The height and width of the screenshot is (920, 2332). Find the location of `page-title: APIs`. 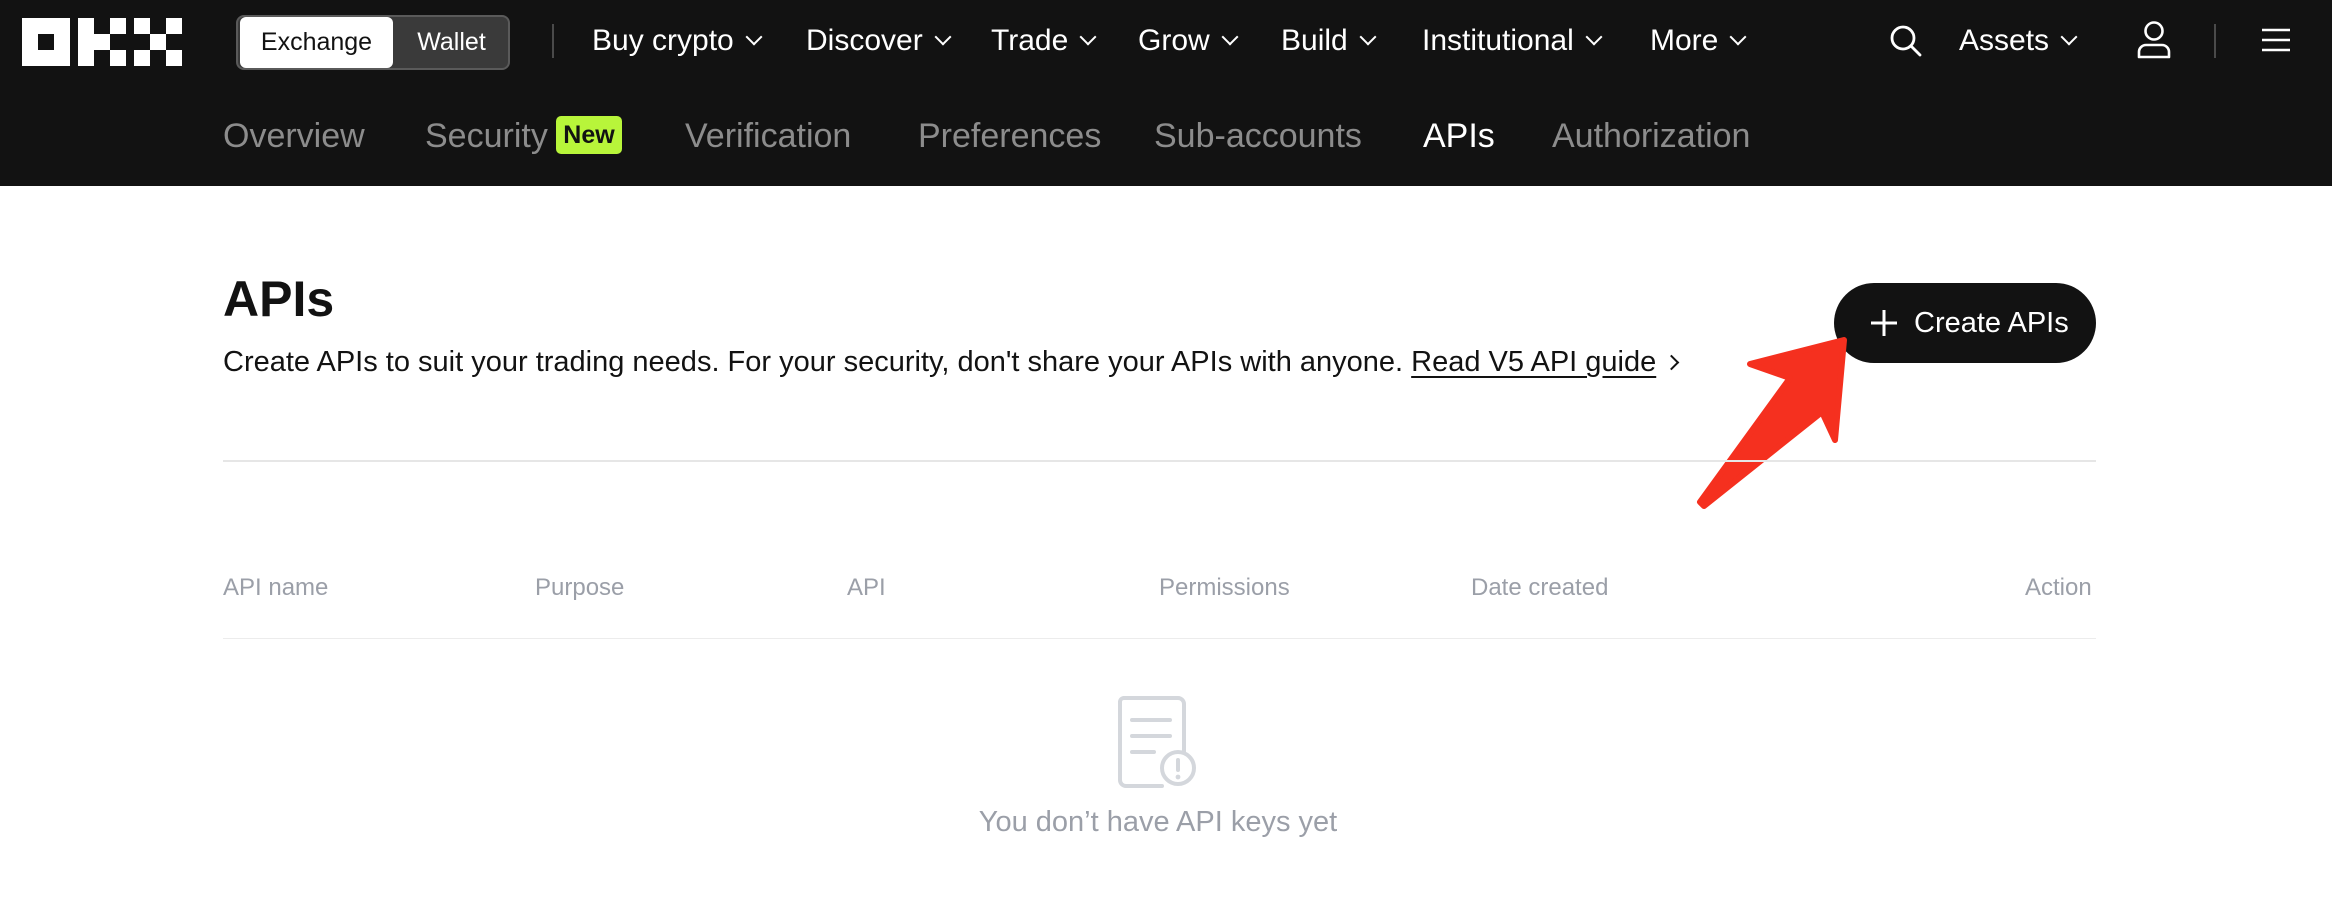

page-title: APIs is located at coordinates (279, 299).